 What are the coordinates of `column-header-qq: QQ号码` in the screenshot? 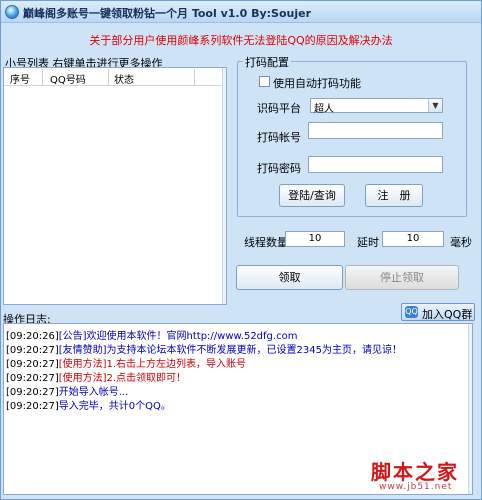 It's located at (68, 78).